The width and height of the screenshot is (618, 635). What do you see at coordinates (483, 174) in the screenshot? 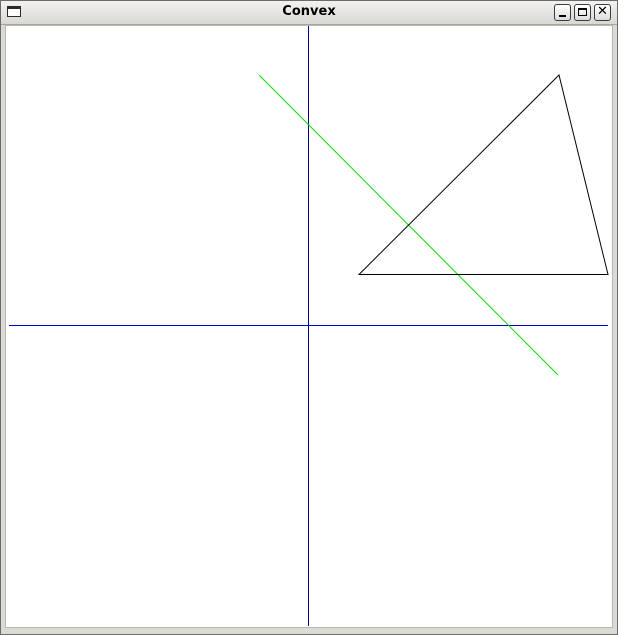
I see `triangle-shape` at bounding box center [483, 174].